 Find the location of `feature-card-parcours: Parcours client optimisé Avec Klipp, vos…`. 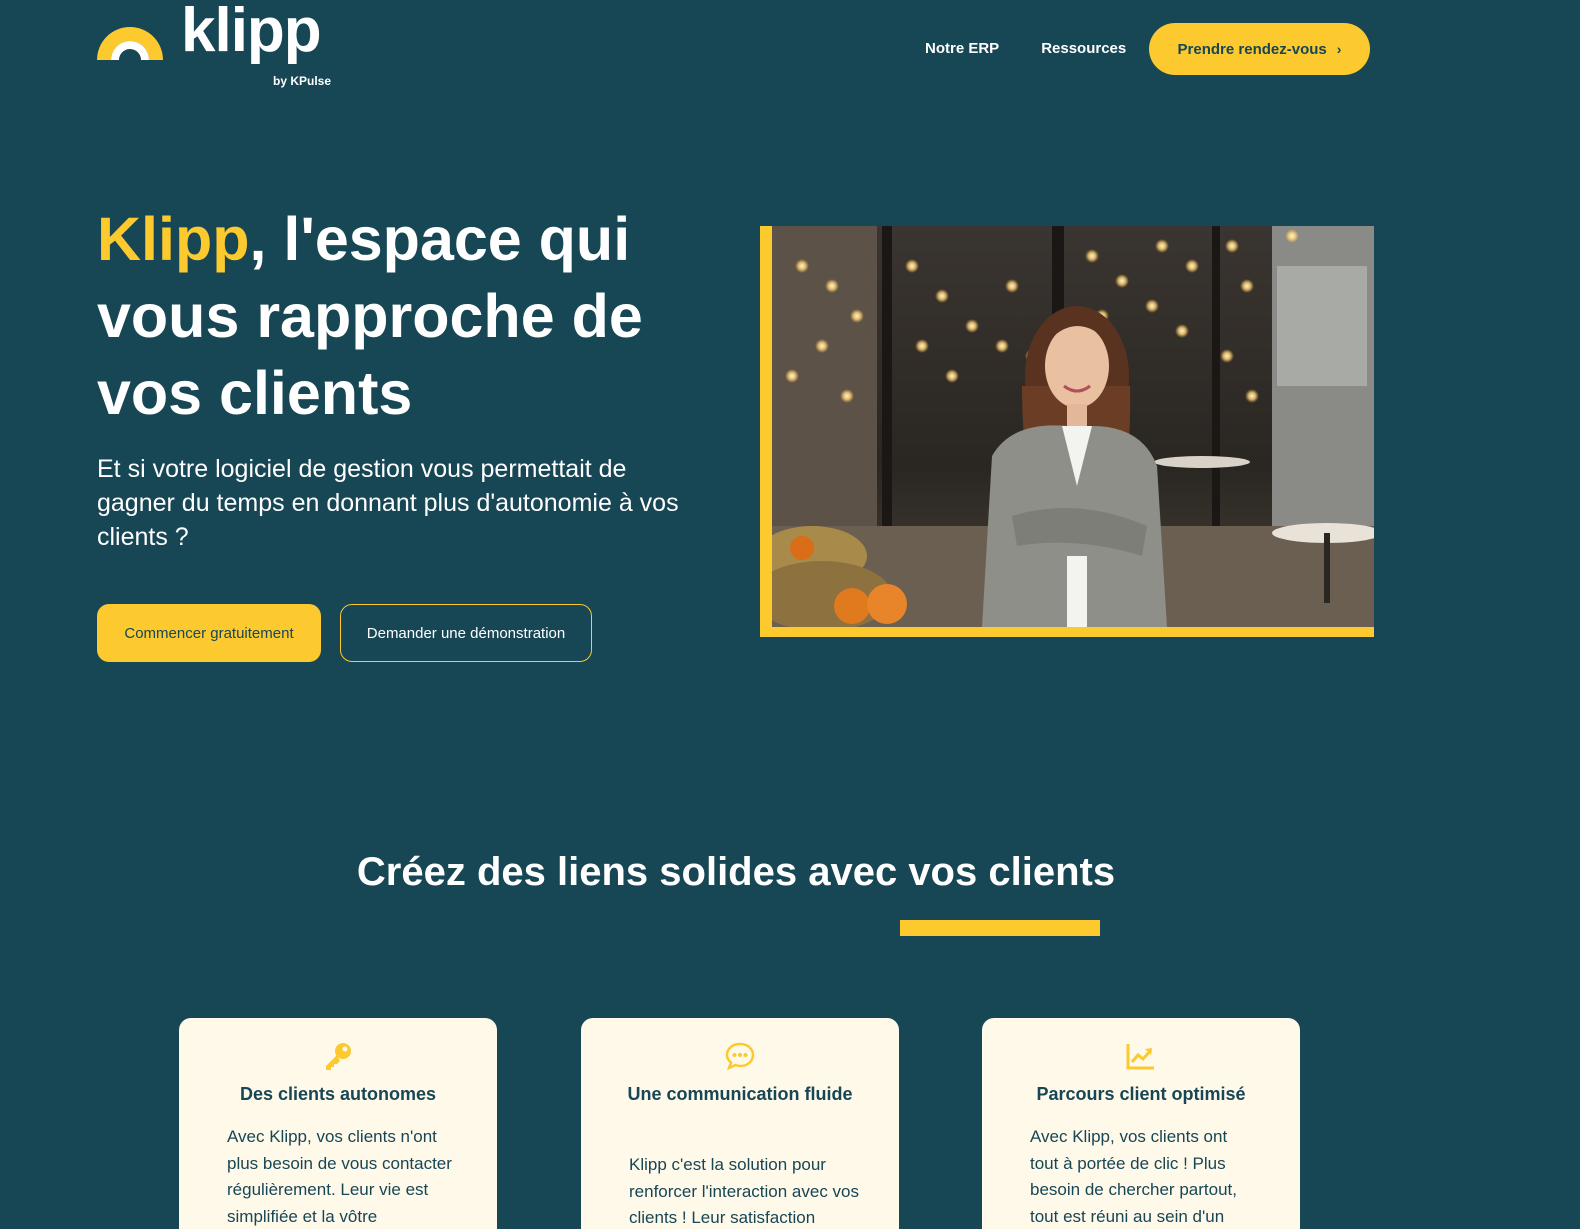

feature-card-parcours: Parcours client optimisé Avec Klipp, vos… is located at coordinates (1141, 1123).